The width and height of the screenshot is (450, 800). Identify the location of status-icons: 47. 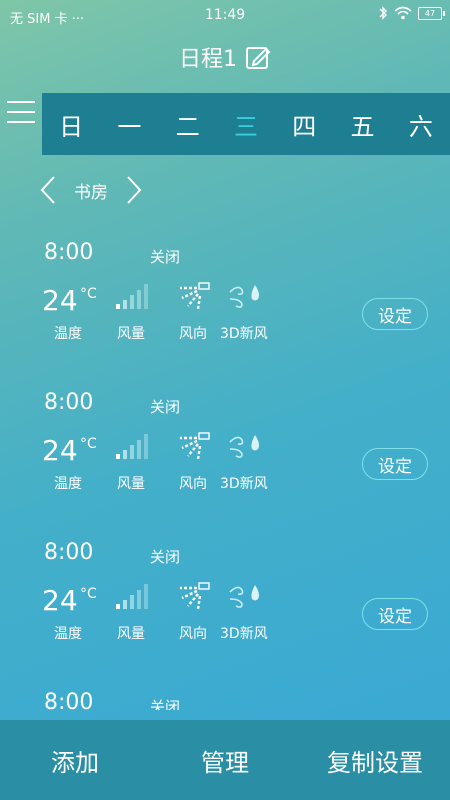
(411, 13).